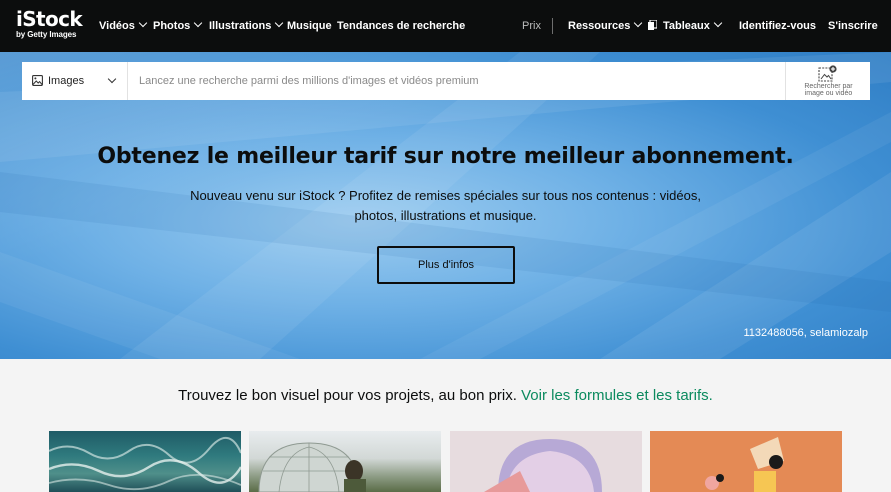  Describe the element at coordinates (552, 26) in the screenshot. I see `nav-divider` at that location.